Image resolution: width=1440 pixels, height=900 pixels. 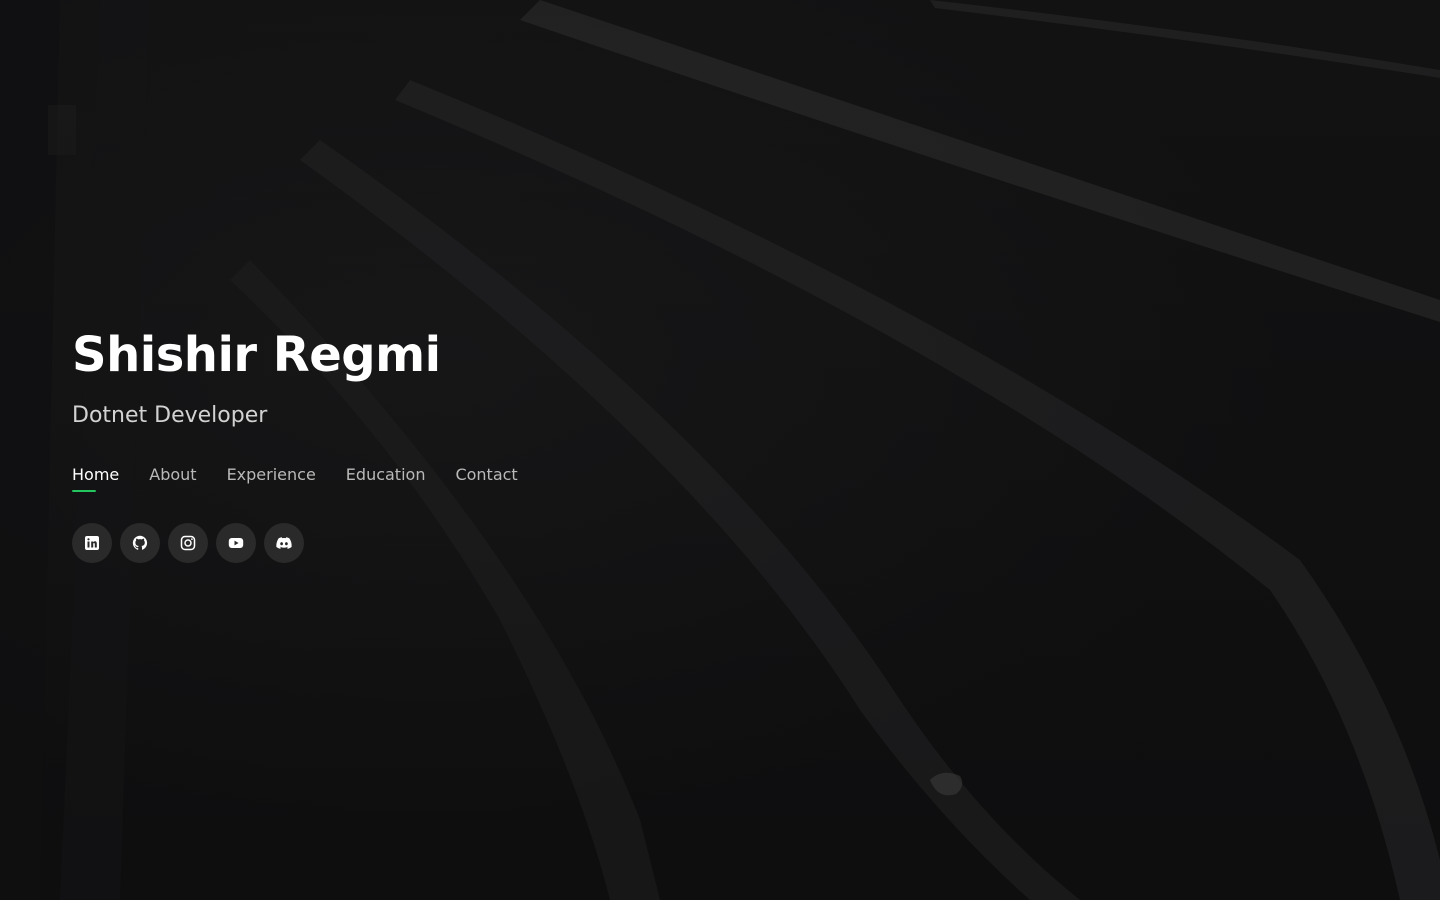 I want to click on instagram-icon, so click(x=188, y=543).